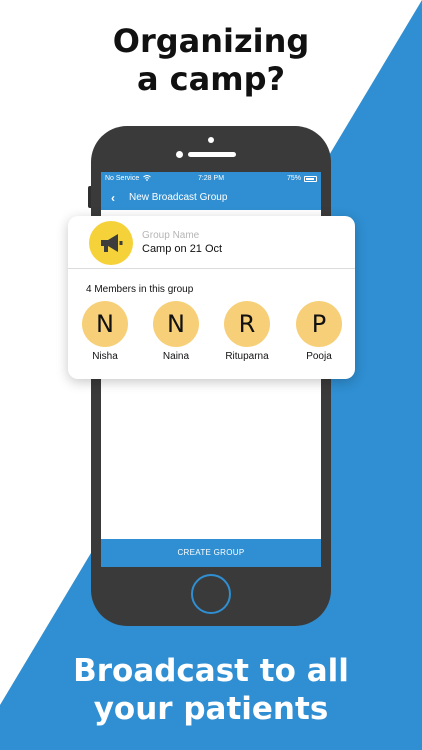  I want to click on headline-line-1: Organizing, so click(211, 41).